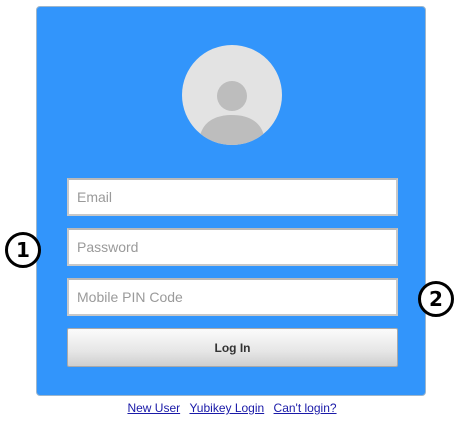 The height and width of the screenshot is (429, 469). I want to click on avatar-user-silhouette-icon, so click(232, 95).